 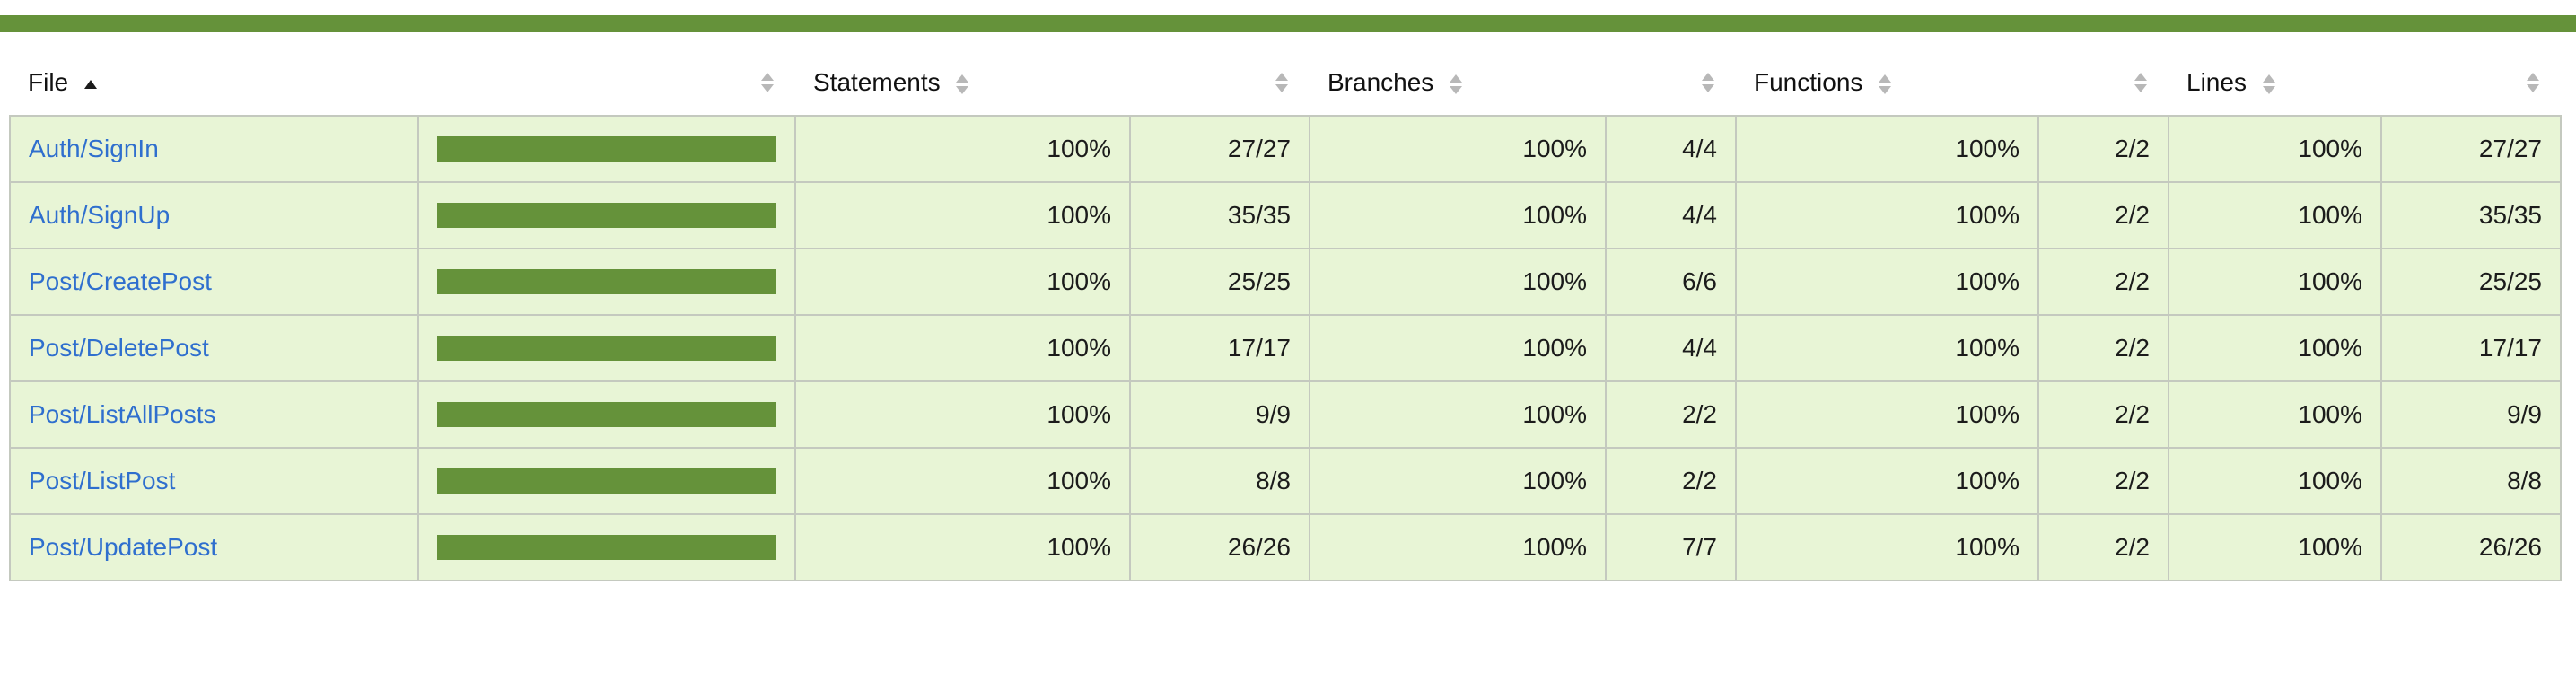 I want to click on header-branches: Branches, so click(x=1458, y=83).